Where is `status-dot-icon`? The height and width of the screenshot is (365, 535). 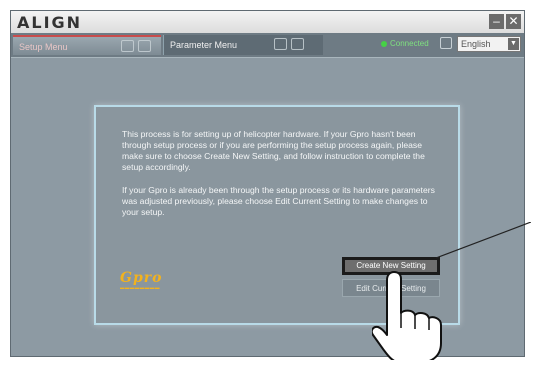 status-dot-icon is located at coordinates (384, 43).